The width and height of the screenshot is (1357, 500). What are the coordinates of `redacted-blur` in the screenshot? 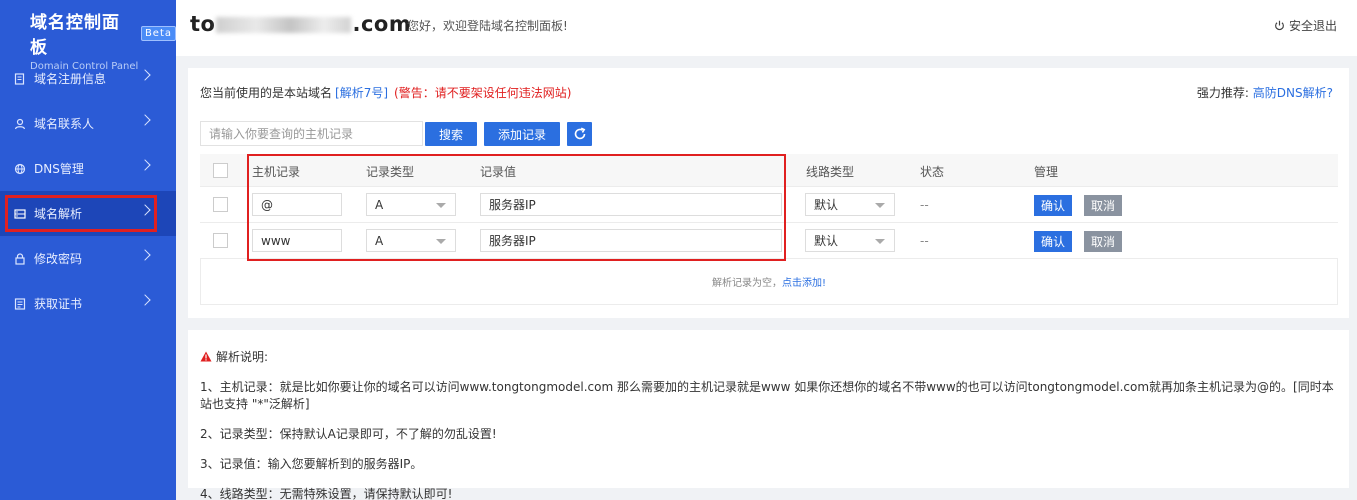 It's located at (284, 25).